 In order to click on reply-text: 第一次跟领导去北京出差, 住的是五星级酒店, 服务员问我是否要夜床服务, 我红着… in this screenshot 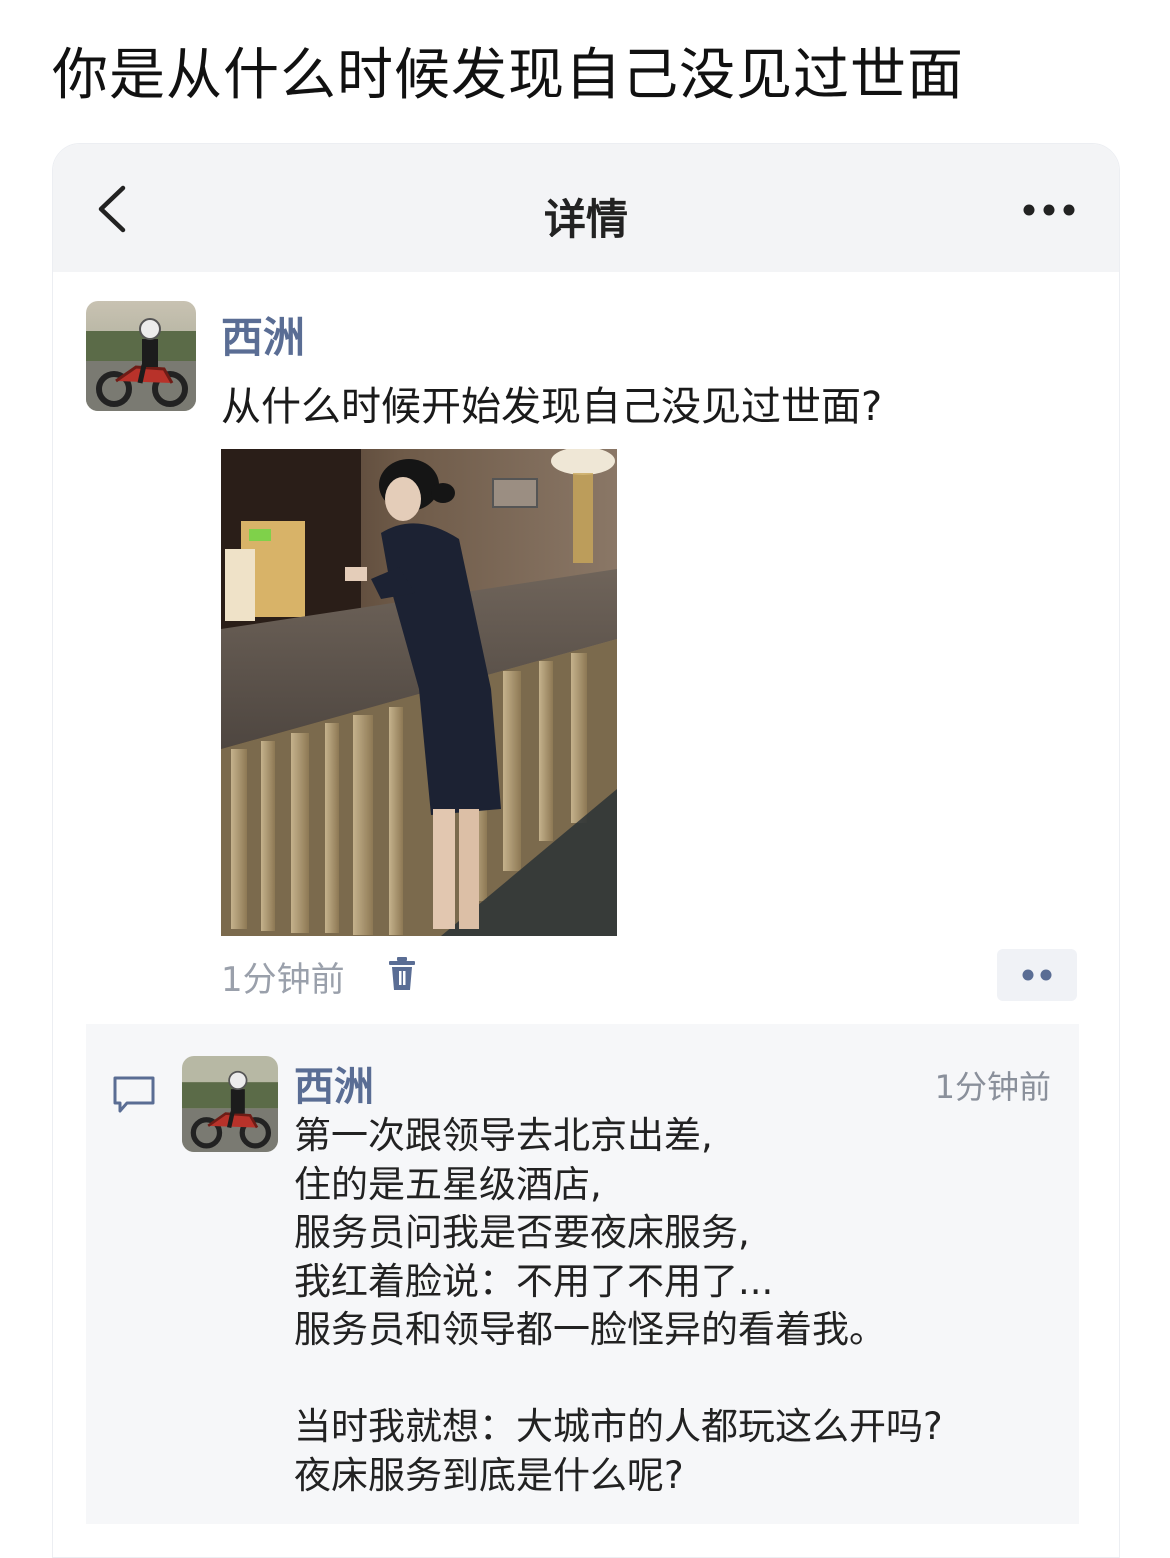, I will do `click(618, 1306)`.